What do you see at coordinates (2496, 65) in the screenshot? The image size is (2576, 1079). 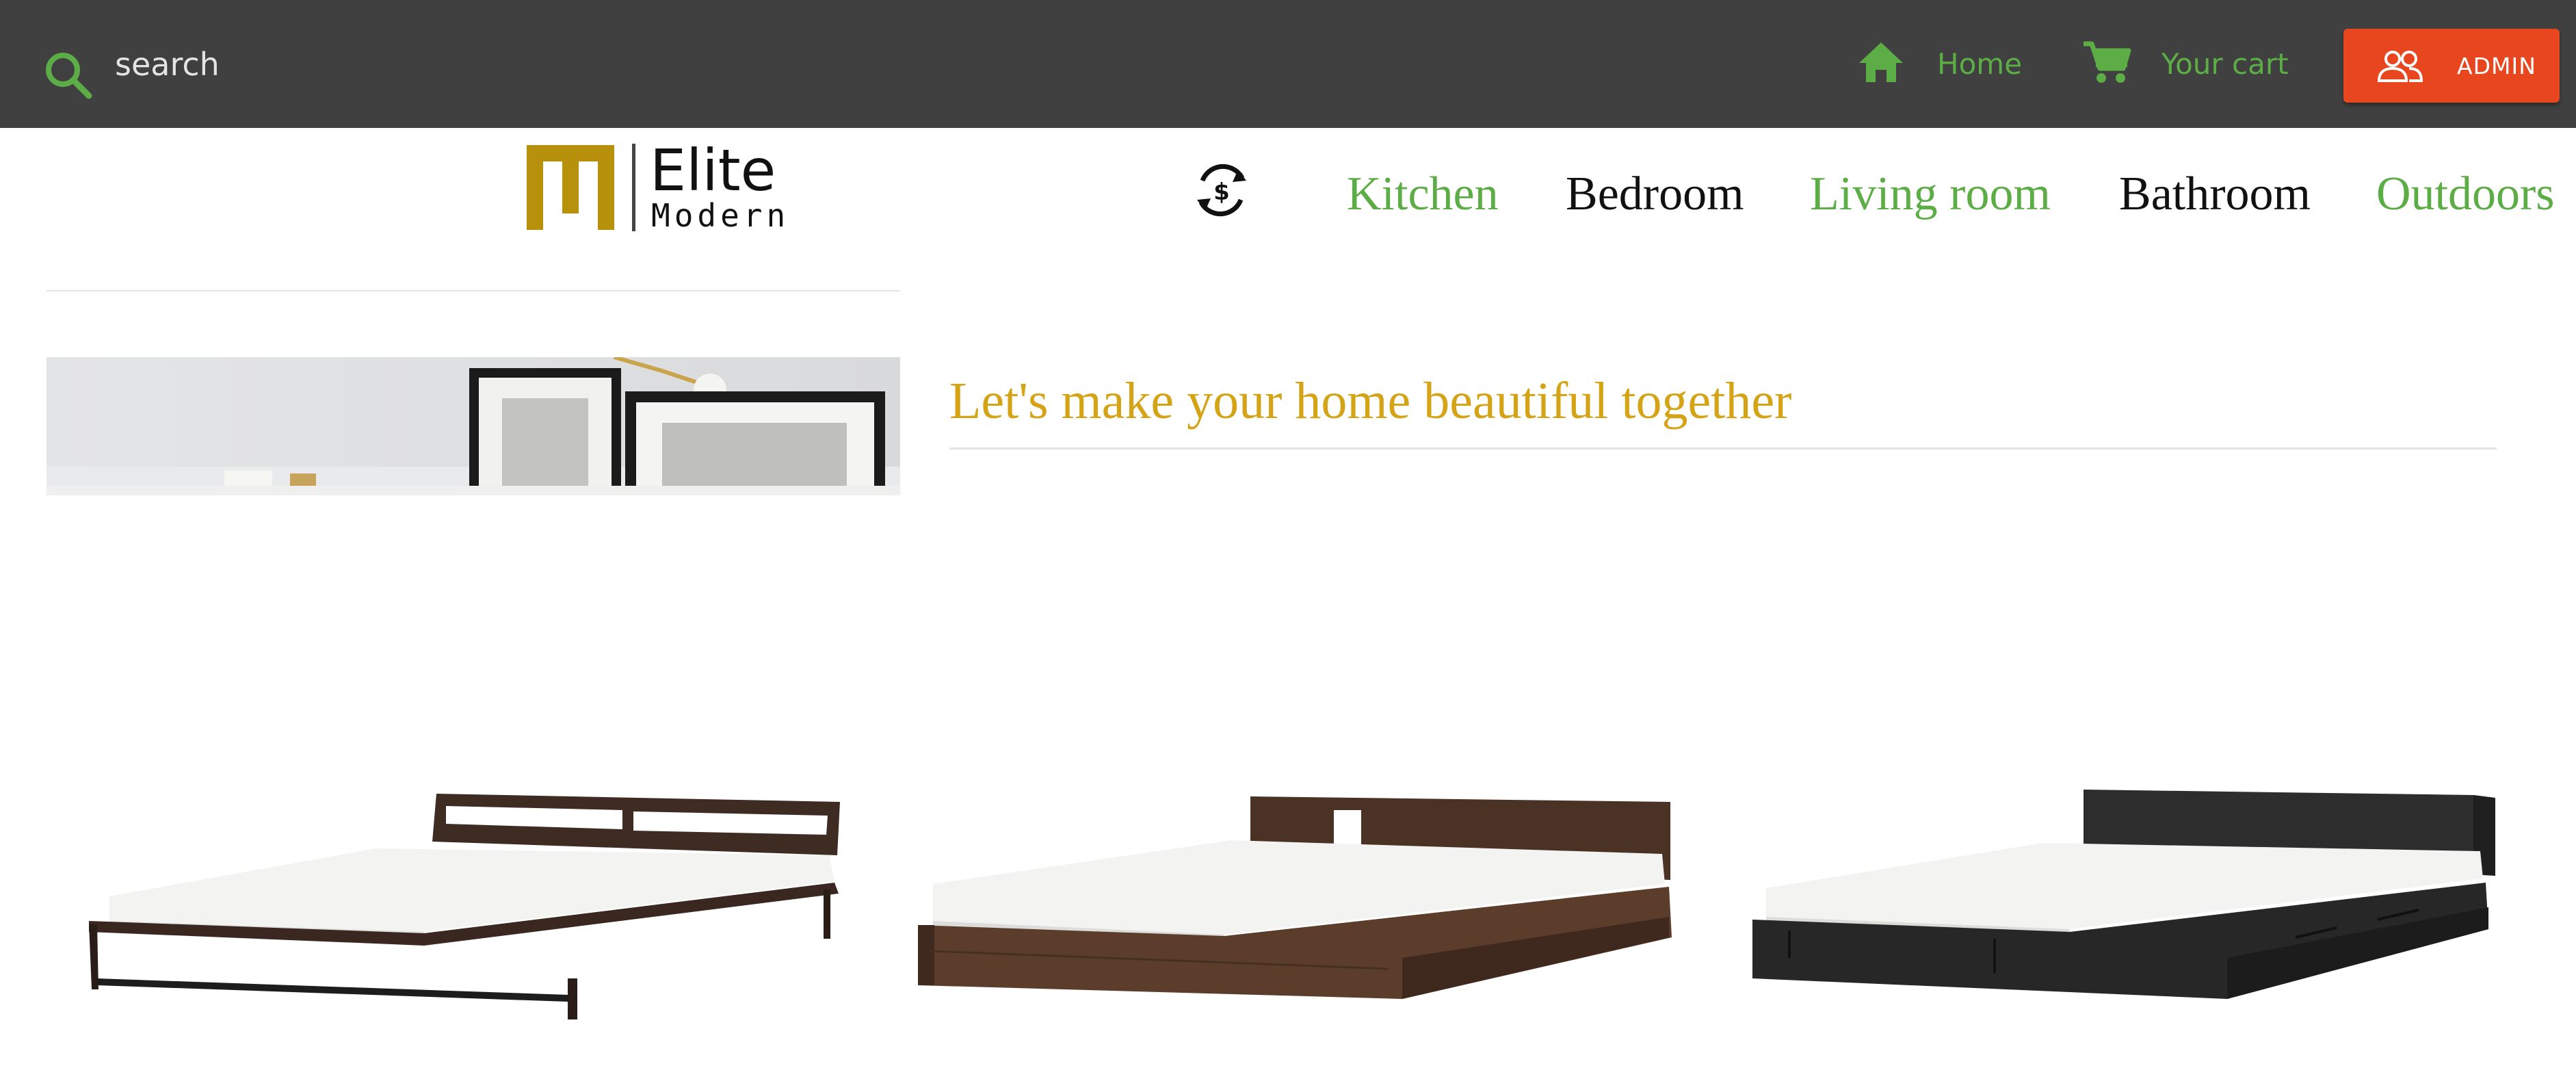 I see `admin-label: ADMIN` at bounding box center [2496, 65].